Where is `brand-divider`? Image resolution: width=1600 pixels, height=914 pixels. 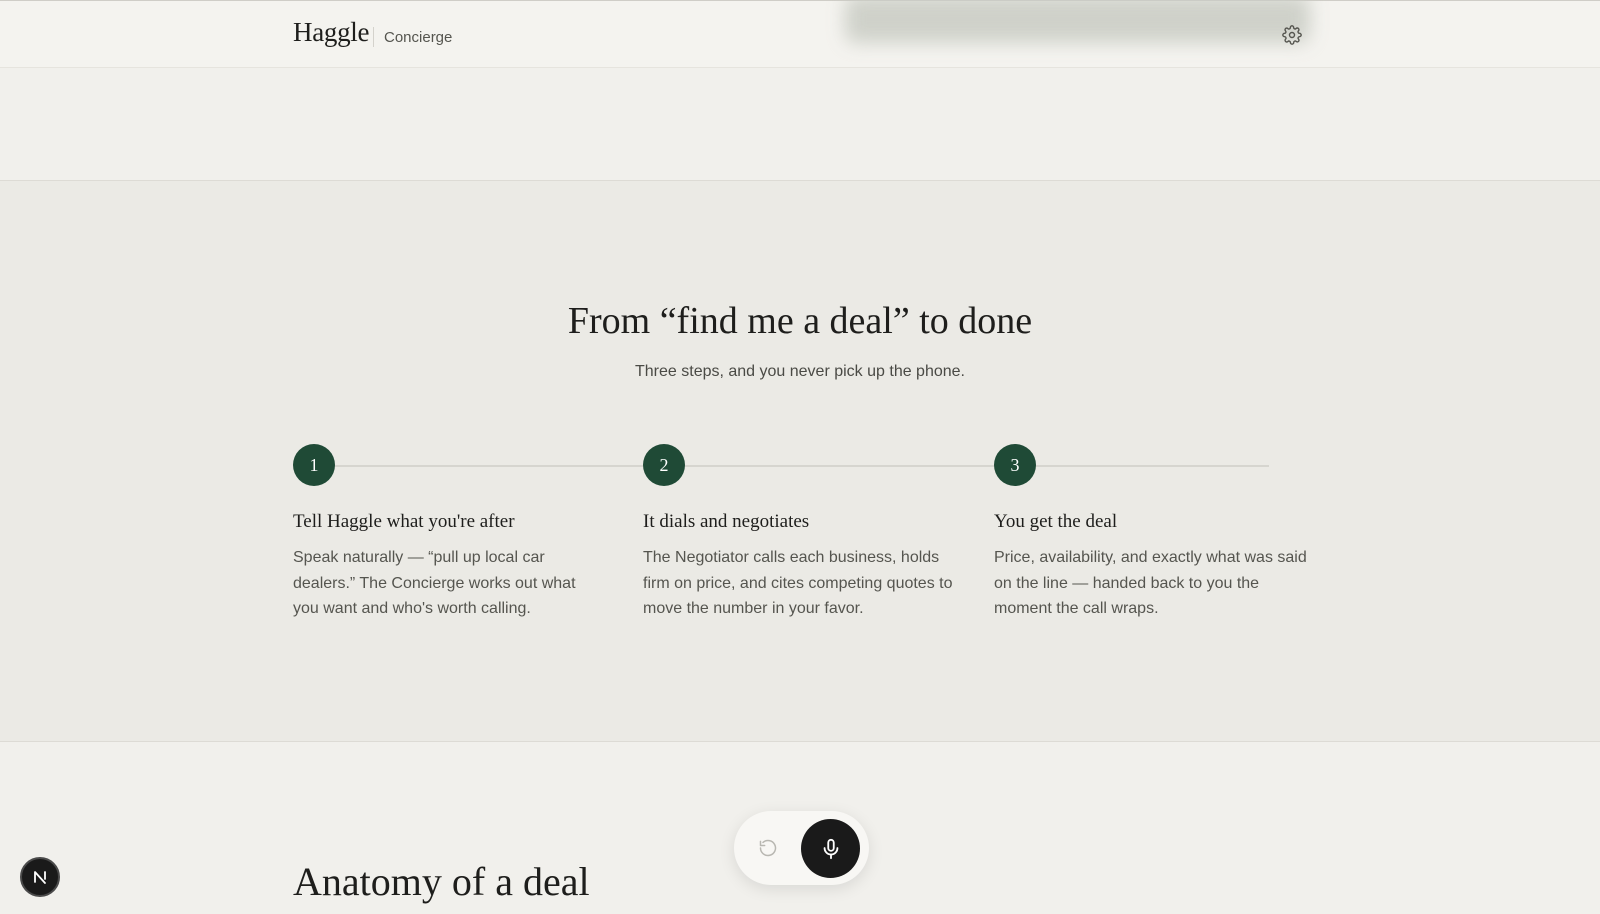
brand-divider is located at coordinates (373, 37).